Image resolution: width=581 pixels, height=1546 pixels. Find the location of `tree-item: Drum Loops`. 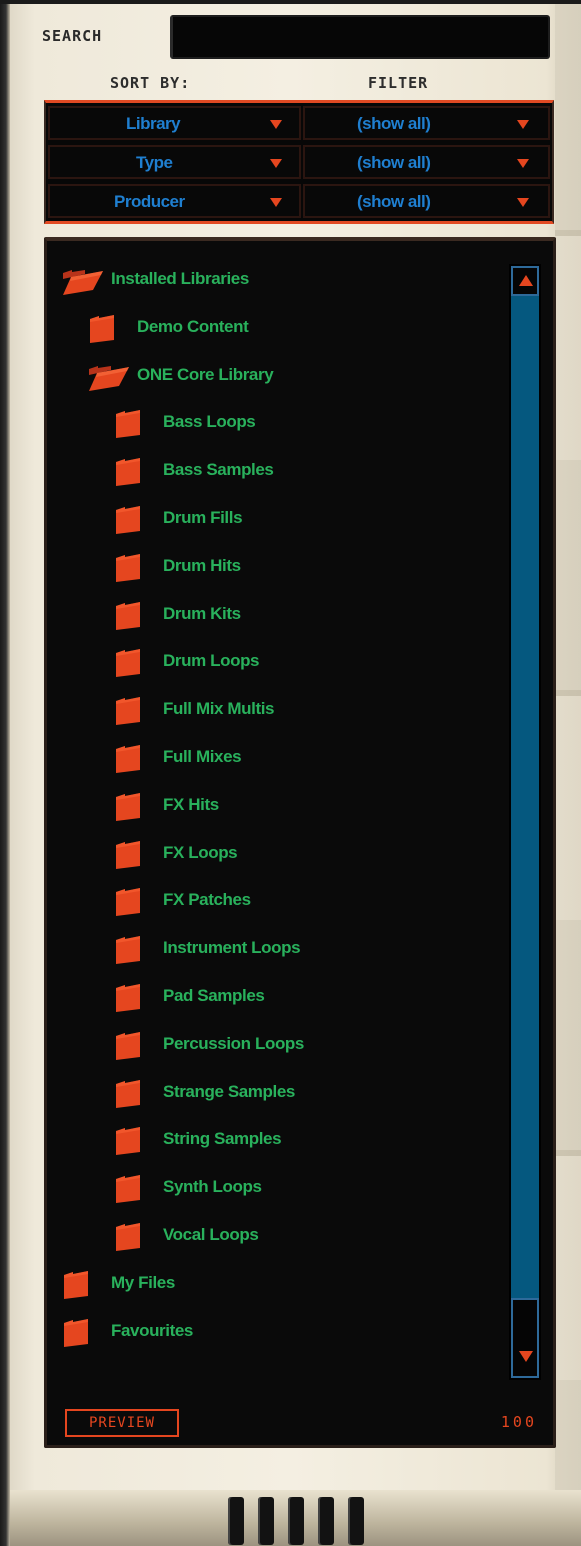

tree-item: Drum Loops is located at coordinates (323, 663).